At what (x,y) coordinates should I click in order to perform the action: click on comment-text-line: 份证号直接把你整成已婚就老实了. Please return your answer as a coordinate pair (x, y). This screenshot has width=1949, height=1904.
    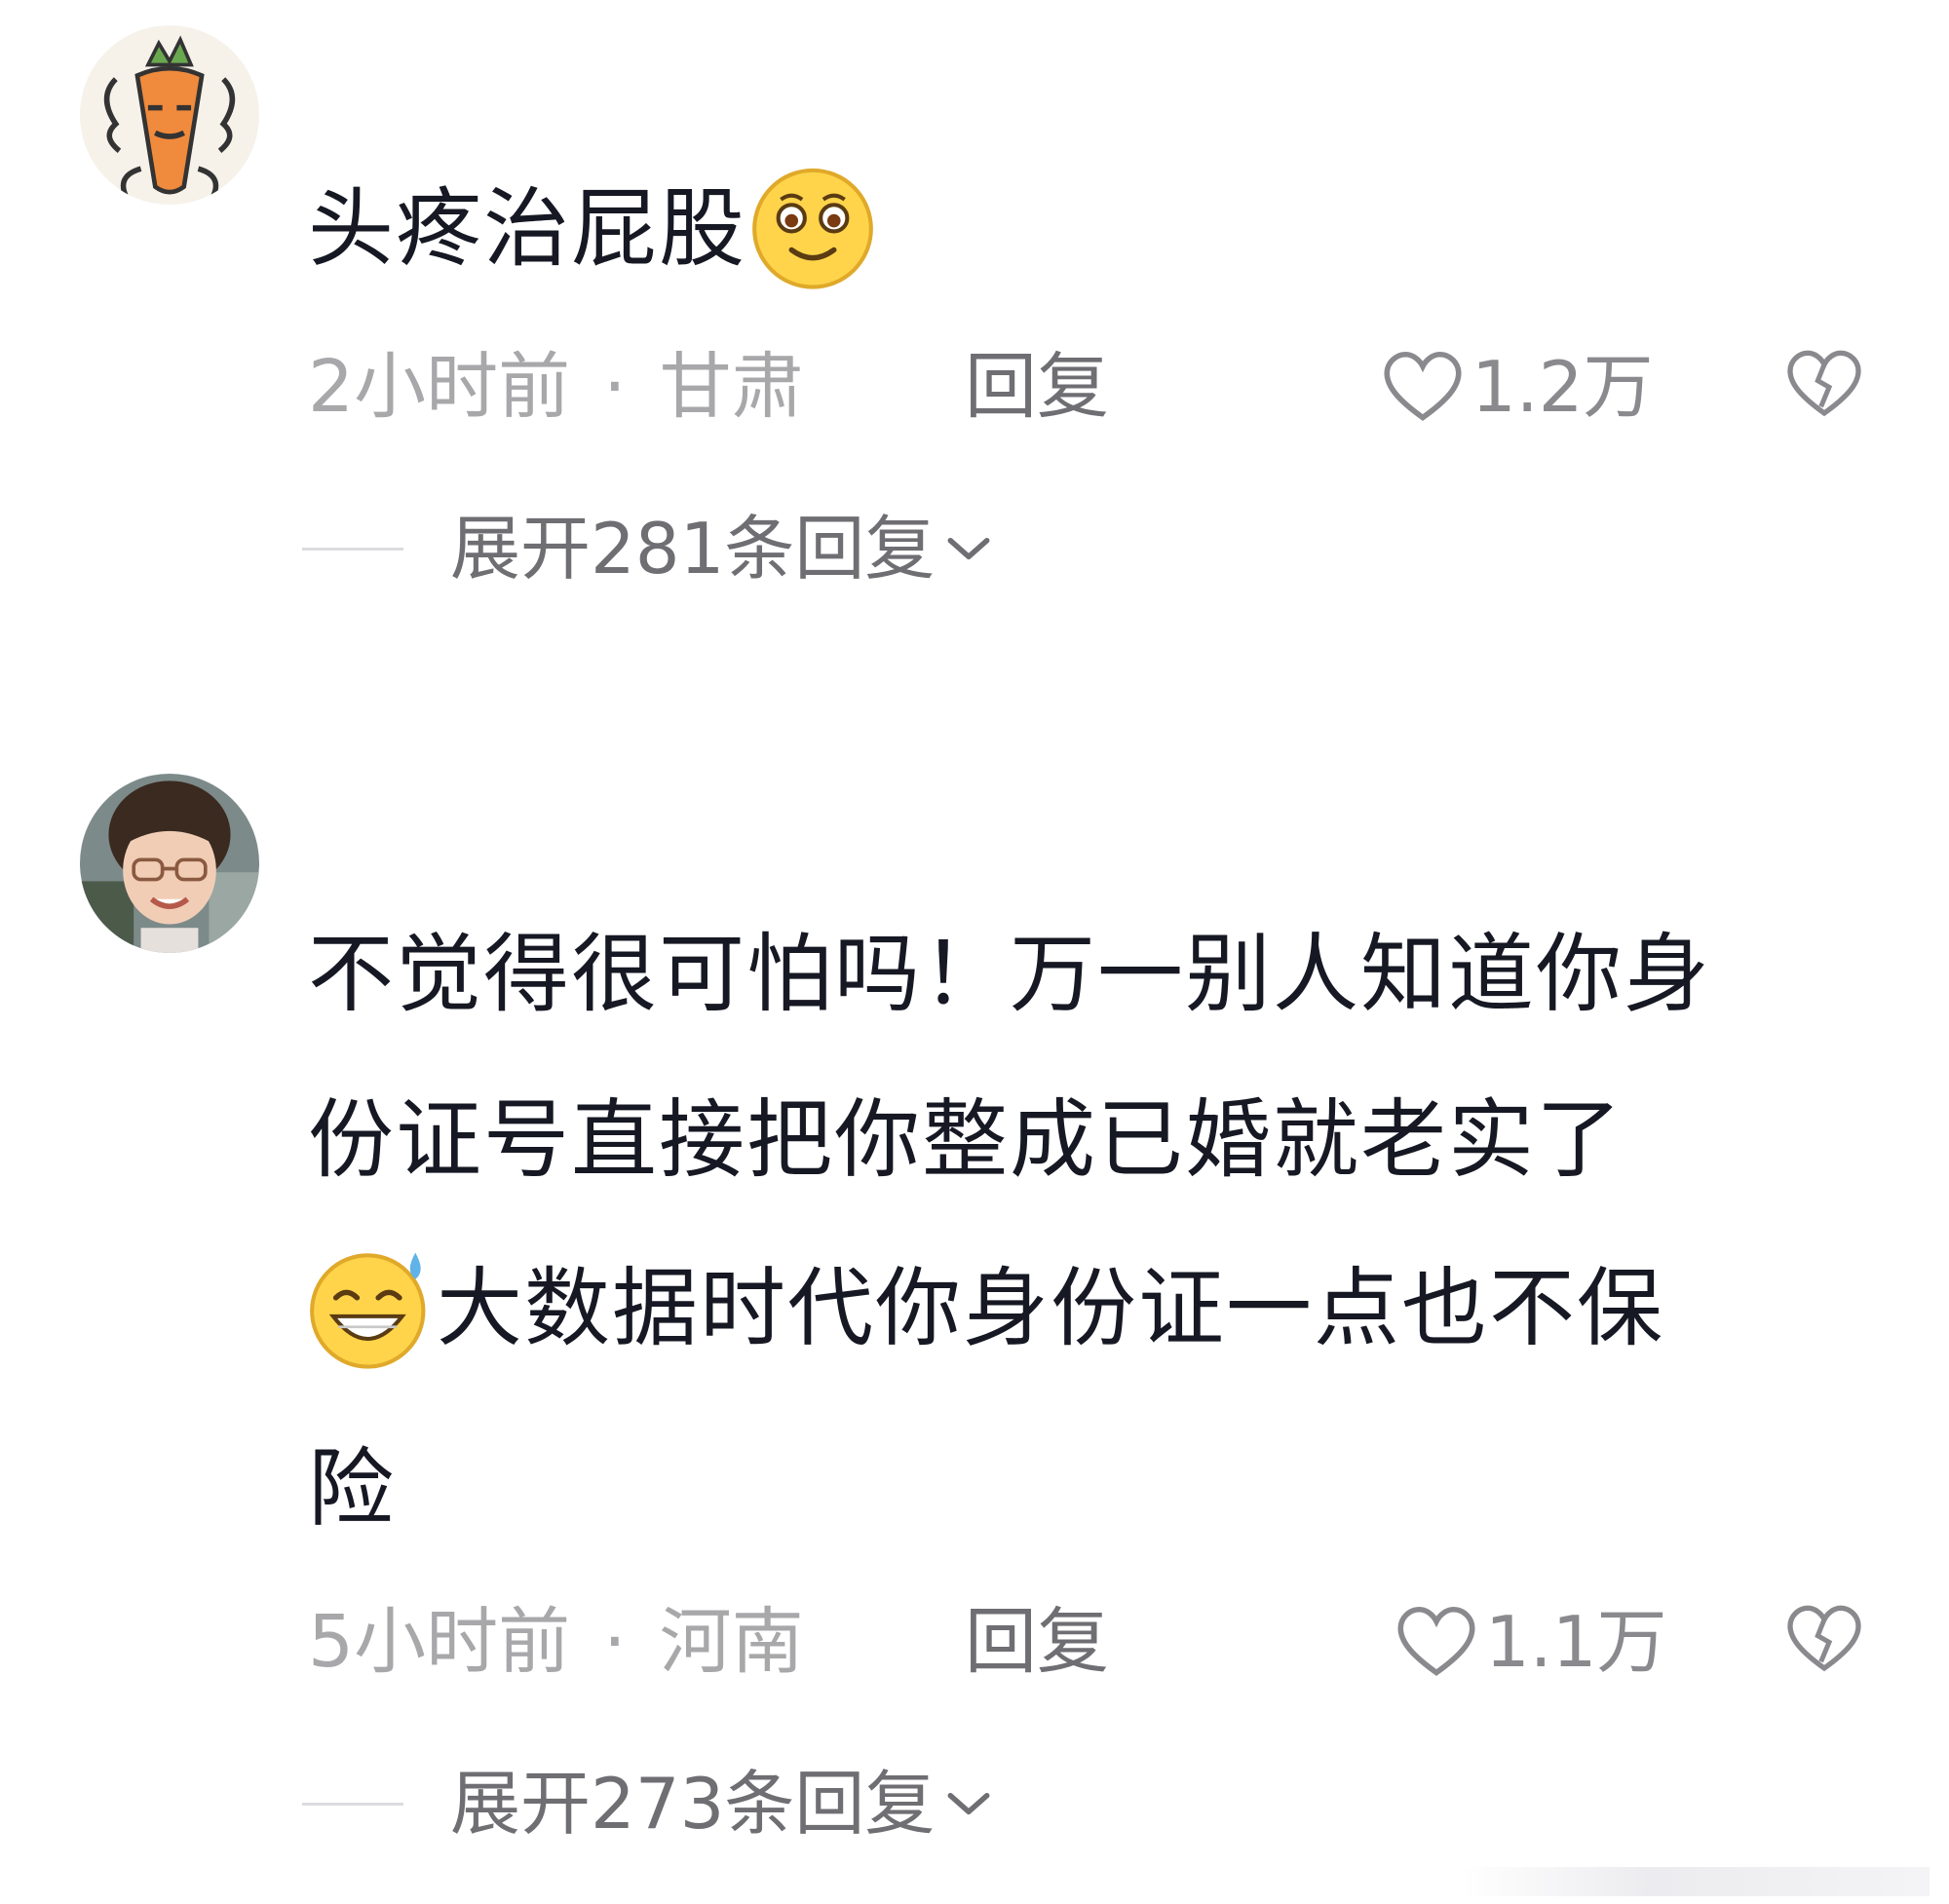
    Looking at the image, I should click on (966, 1139).